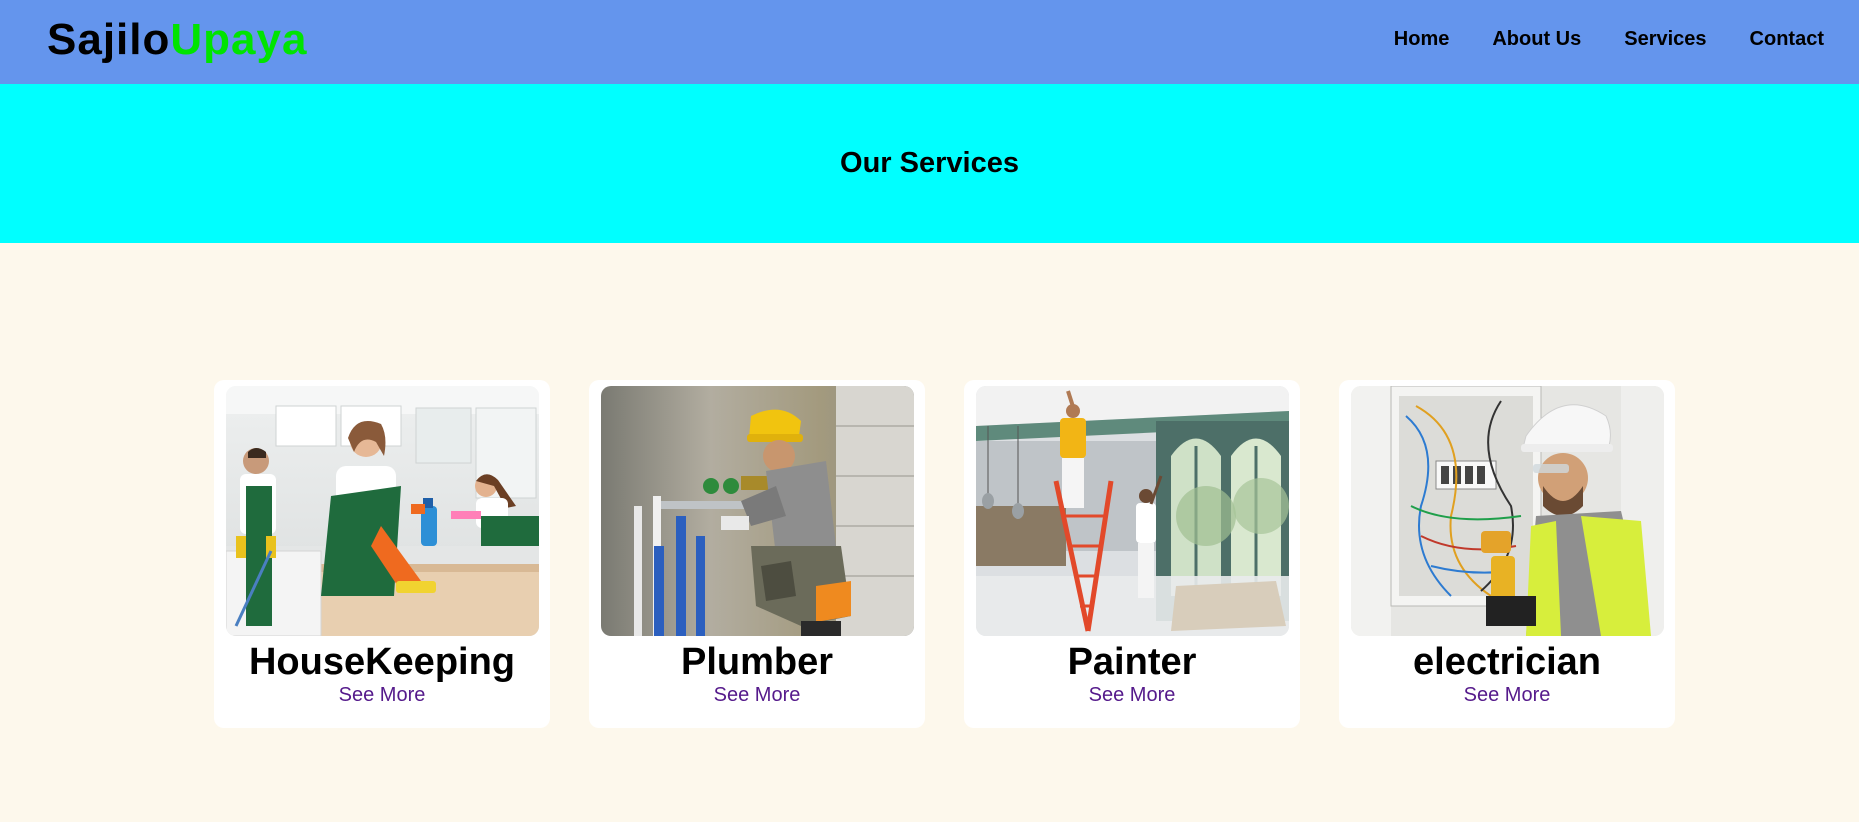  What do you see at coordinates (1507, 511) in the screenshot?
I see `electrician-photo` at bounding box center [1507, 511].